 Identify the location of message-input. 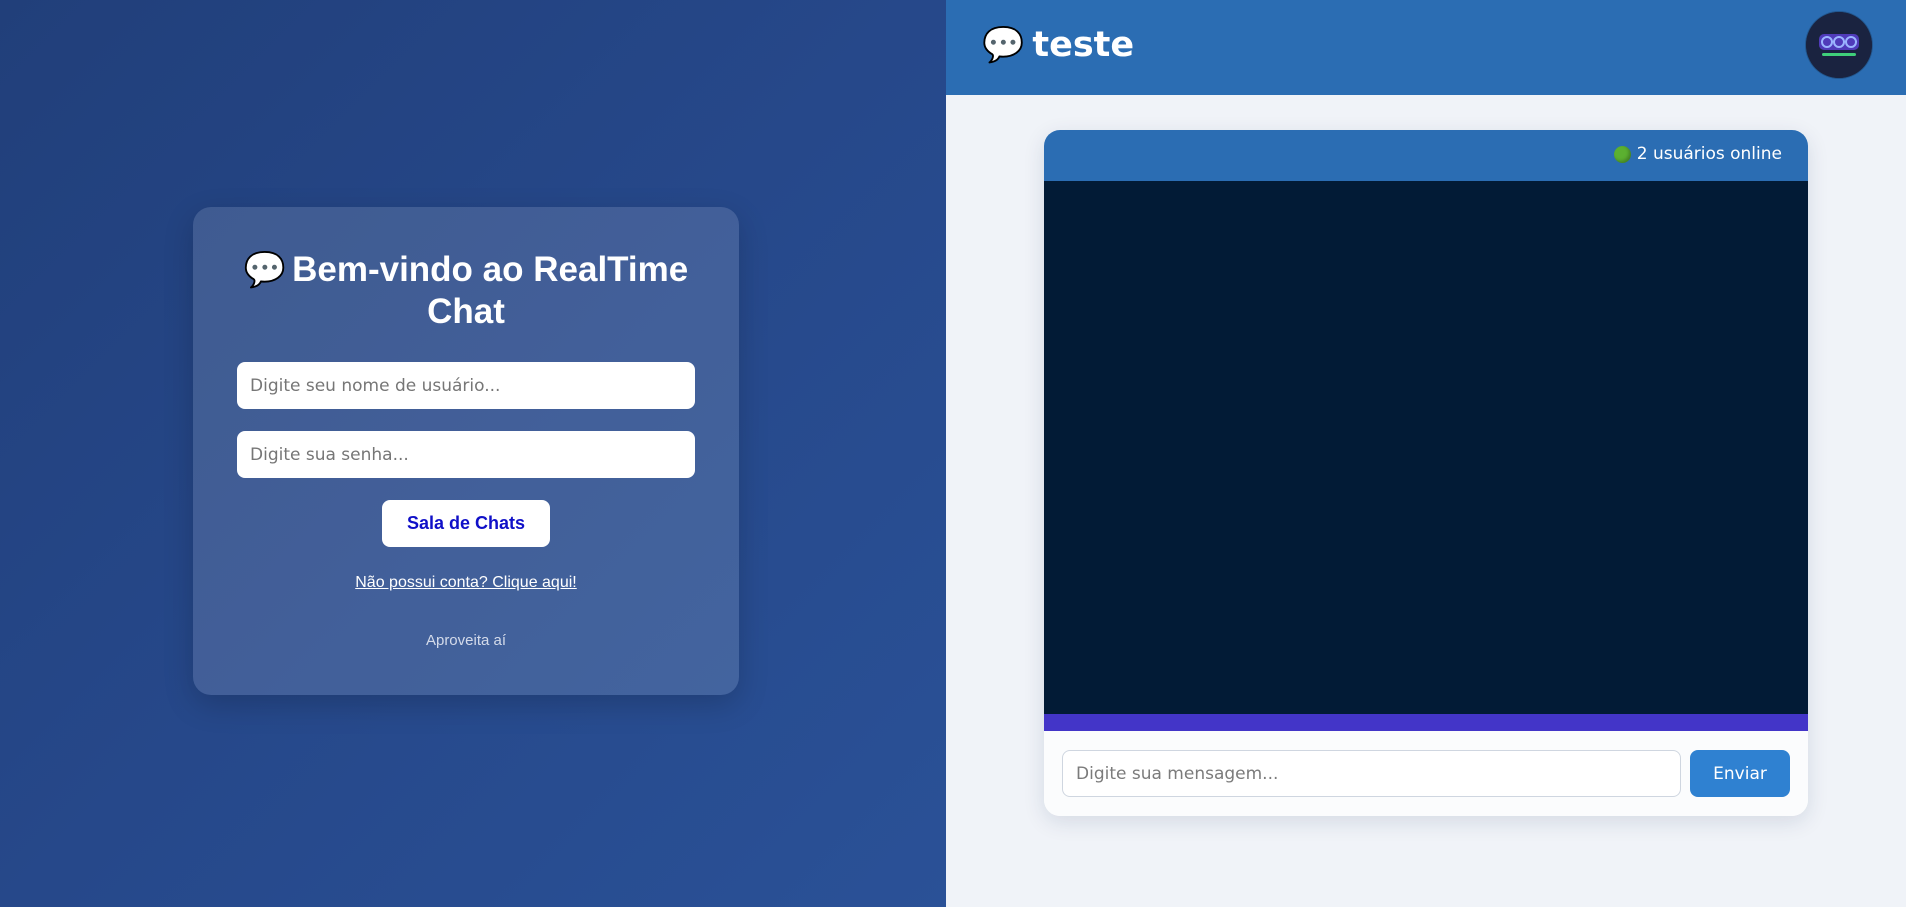
(1371, 773).